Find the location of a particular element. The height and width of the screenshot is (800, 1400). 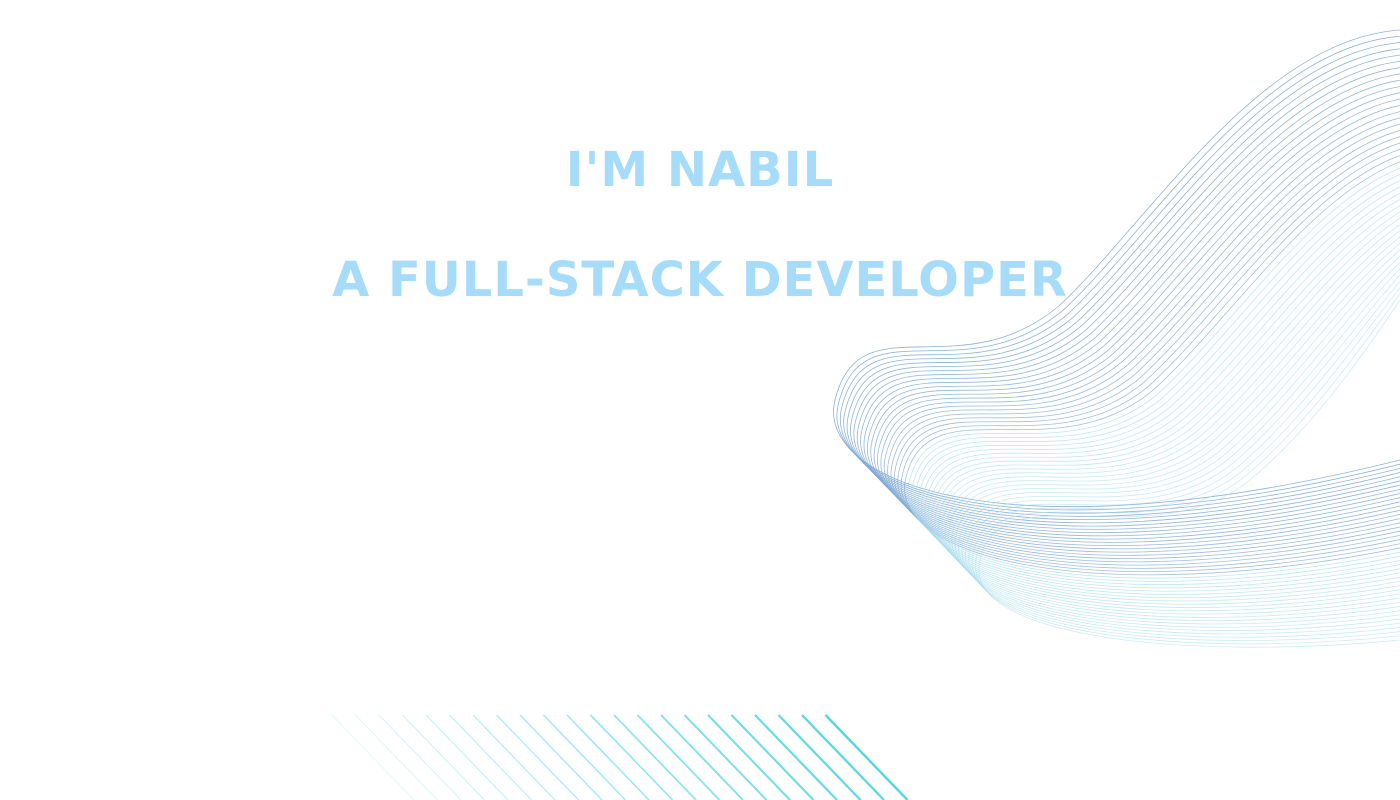

diagonal-stripes-graphic is located at coordinates (620, 757).